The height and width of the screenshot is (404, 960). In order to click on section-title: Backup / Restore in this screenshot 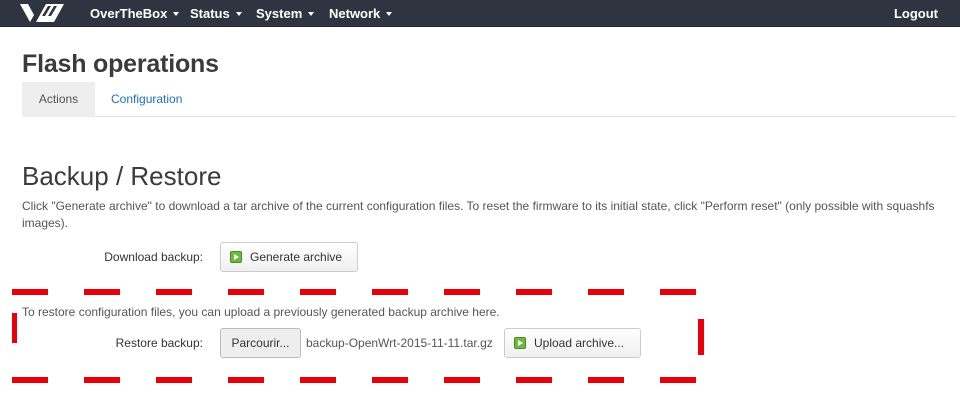, I will do `click(122, 176)`.